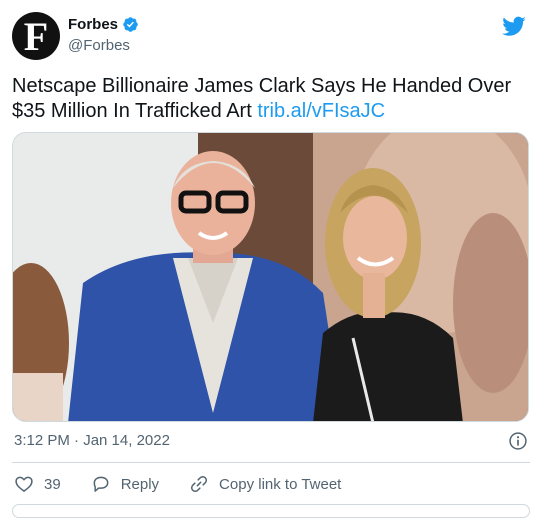 This screenshot has height=518, width=542. I want to click on reply-button: Reply, so click(125, 484).